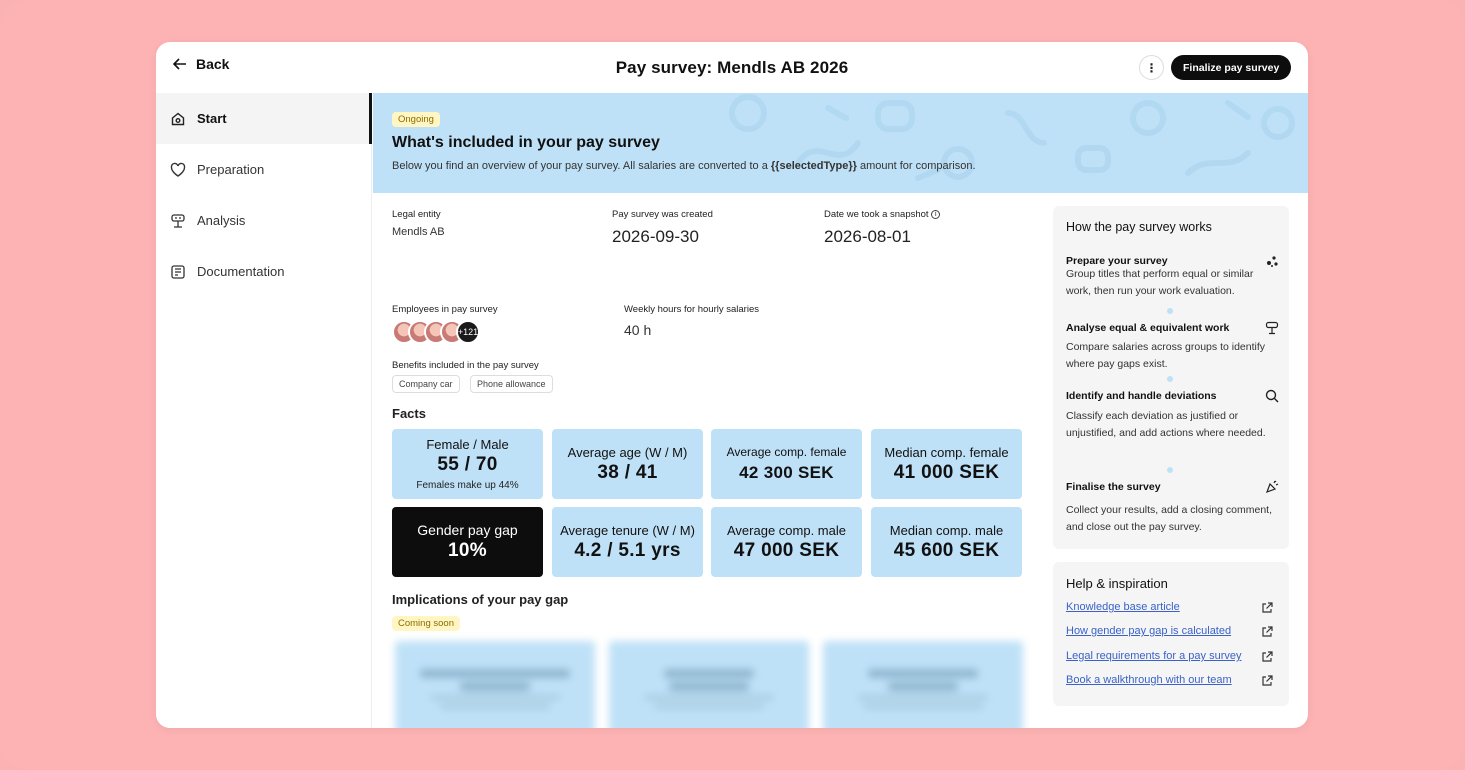 This screenshot has width=1465, height=770. What do you see at coordinates (1141, 396) in the screenshot?
I see `step-title: Identify and handle deviations` at bounding box center [1141, 396].